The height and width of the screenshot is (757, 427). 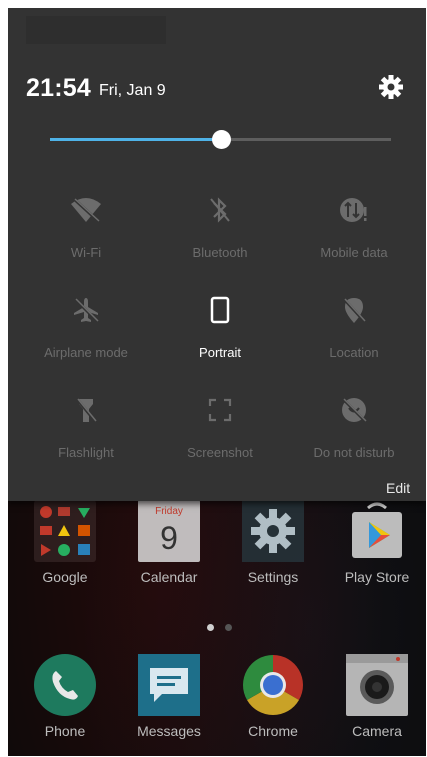 What do you see at coordinates (354, 233) in the screenshot?
I see `tile-mobile-data: Mobile data` at bounding box center [354, 233].